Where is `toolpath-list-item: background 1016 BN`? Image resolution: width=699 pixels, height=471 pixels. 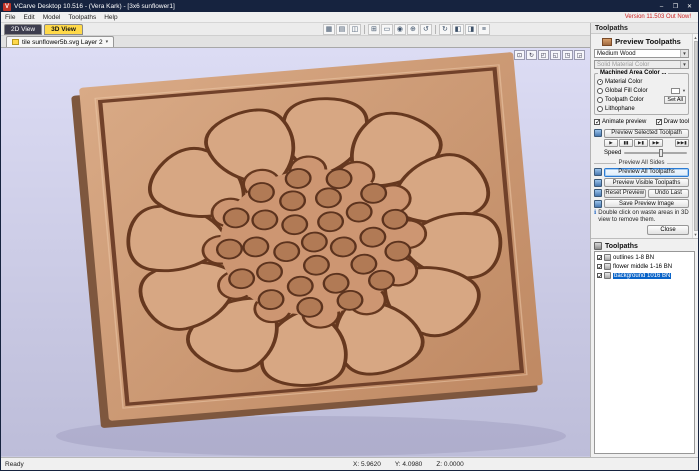
toolpath-list-item: background 1016 BN is located at coordinates (644, 275).